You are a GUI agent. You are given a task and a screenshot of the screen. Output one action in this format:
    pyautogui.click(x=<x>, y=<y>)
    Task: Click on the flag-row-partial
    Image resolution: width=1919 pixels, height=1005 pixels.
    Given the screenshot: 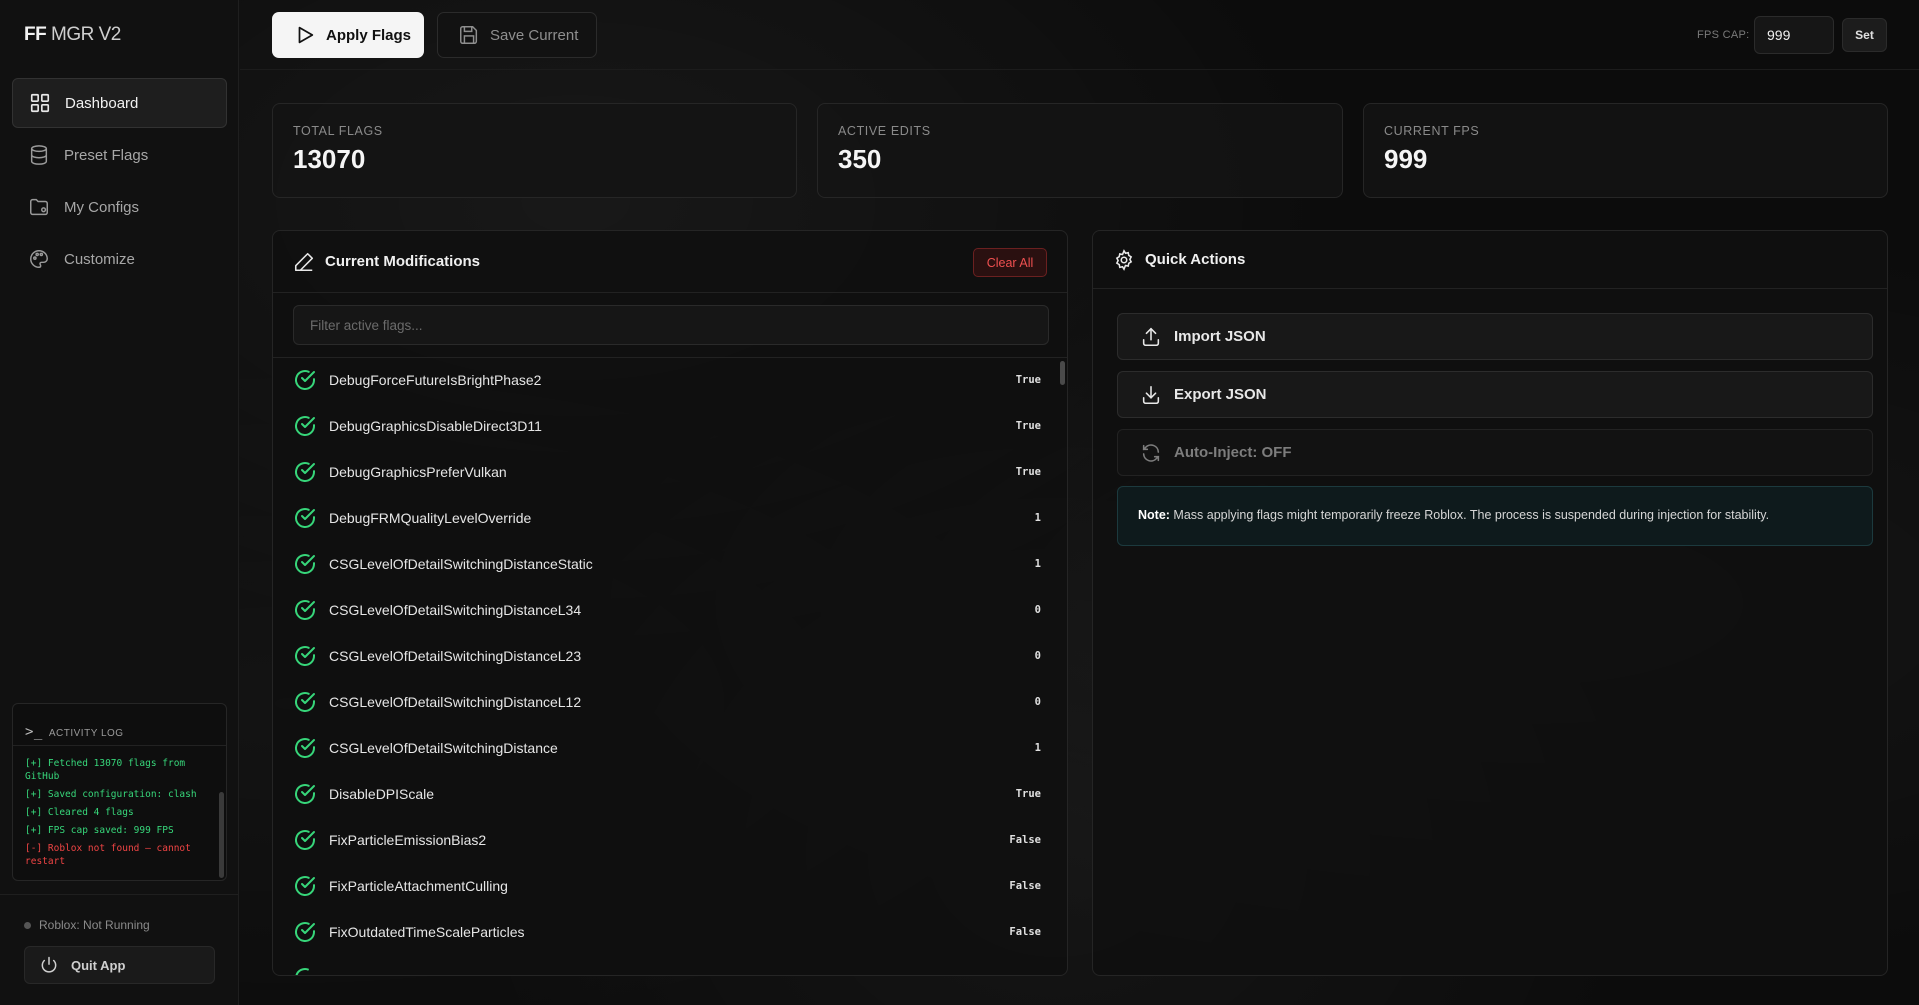 What is the action you would take?
    pyautogui.click(x=670, y=965)
    